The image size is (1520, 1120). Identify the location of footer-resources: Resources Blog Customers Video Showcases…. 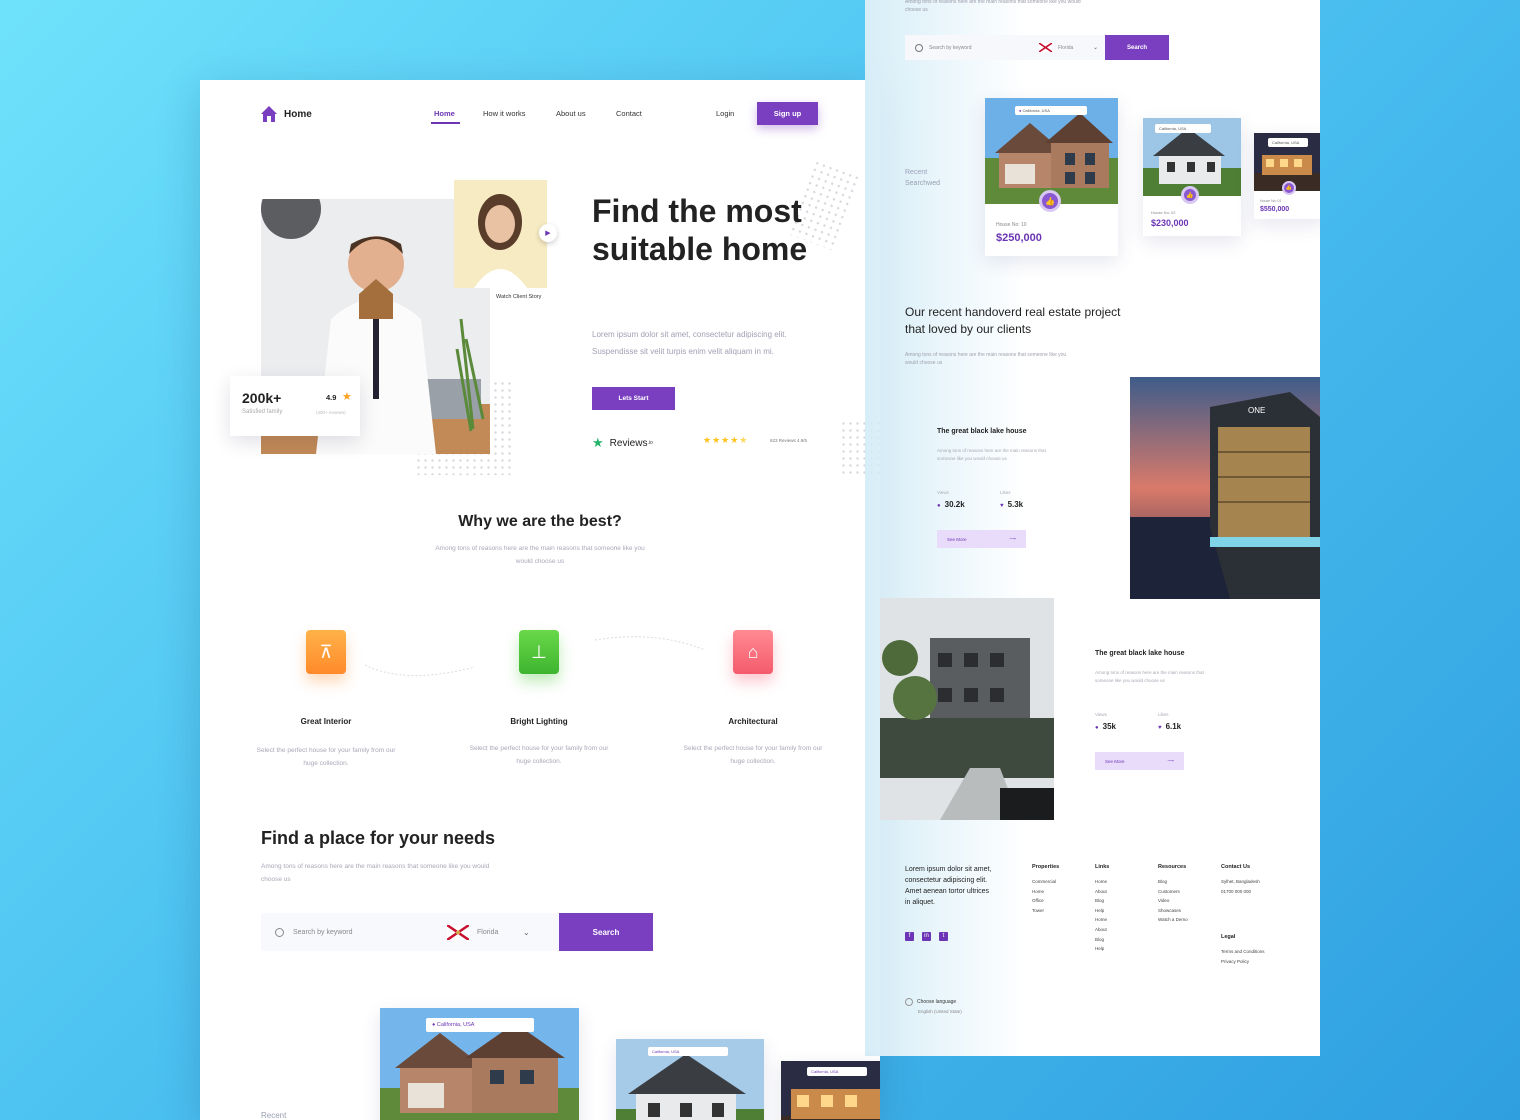
(1173, 894).